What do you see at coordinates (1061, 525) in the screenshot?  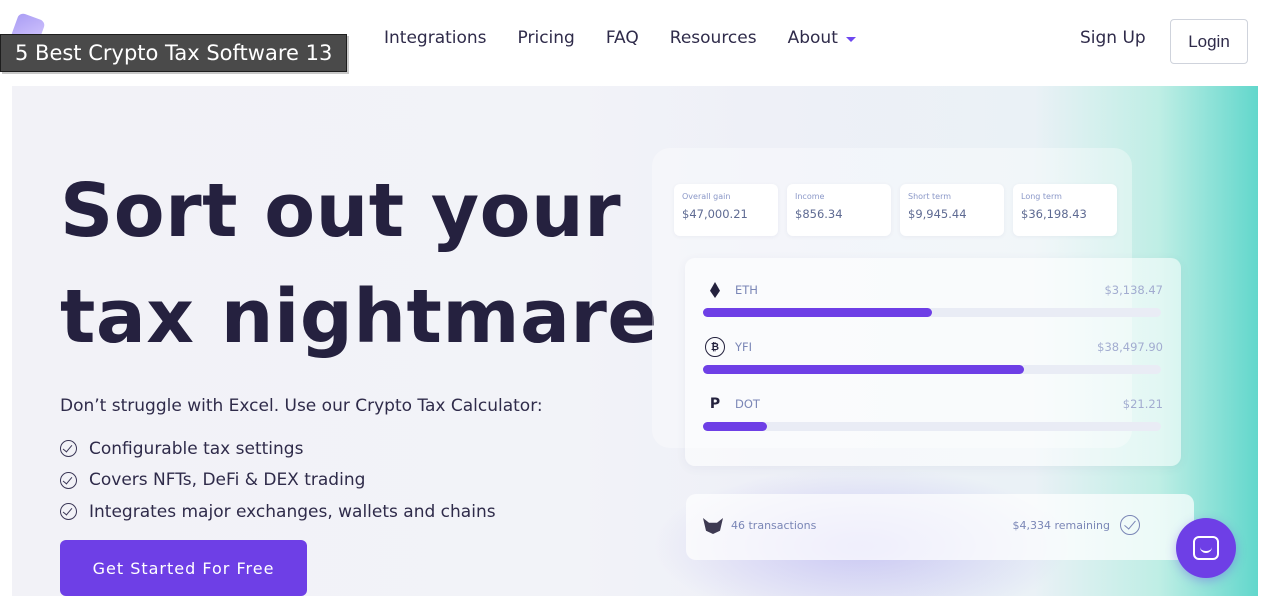 I see `remaining-amount: $4,334 remaining` at bounding box center [1061, 525].